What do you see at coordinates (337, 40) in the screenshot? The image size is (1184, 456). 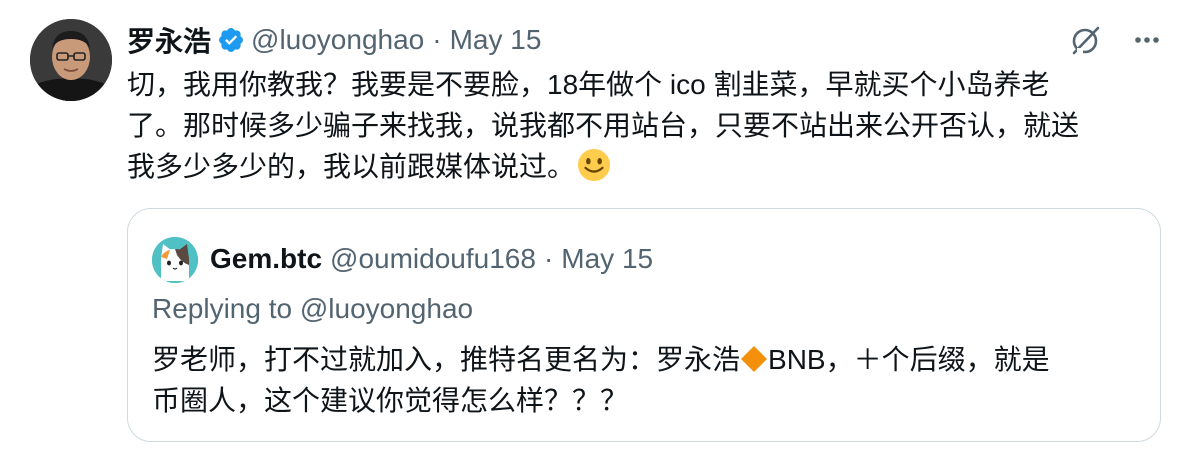 I see `author-handle: @luoyonghao` at bounding box center [337, 40].